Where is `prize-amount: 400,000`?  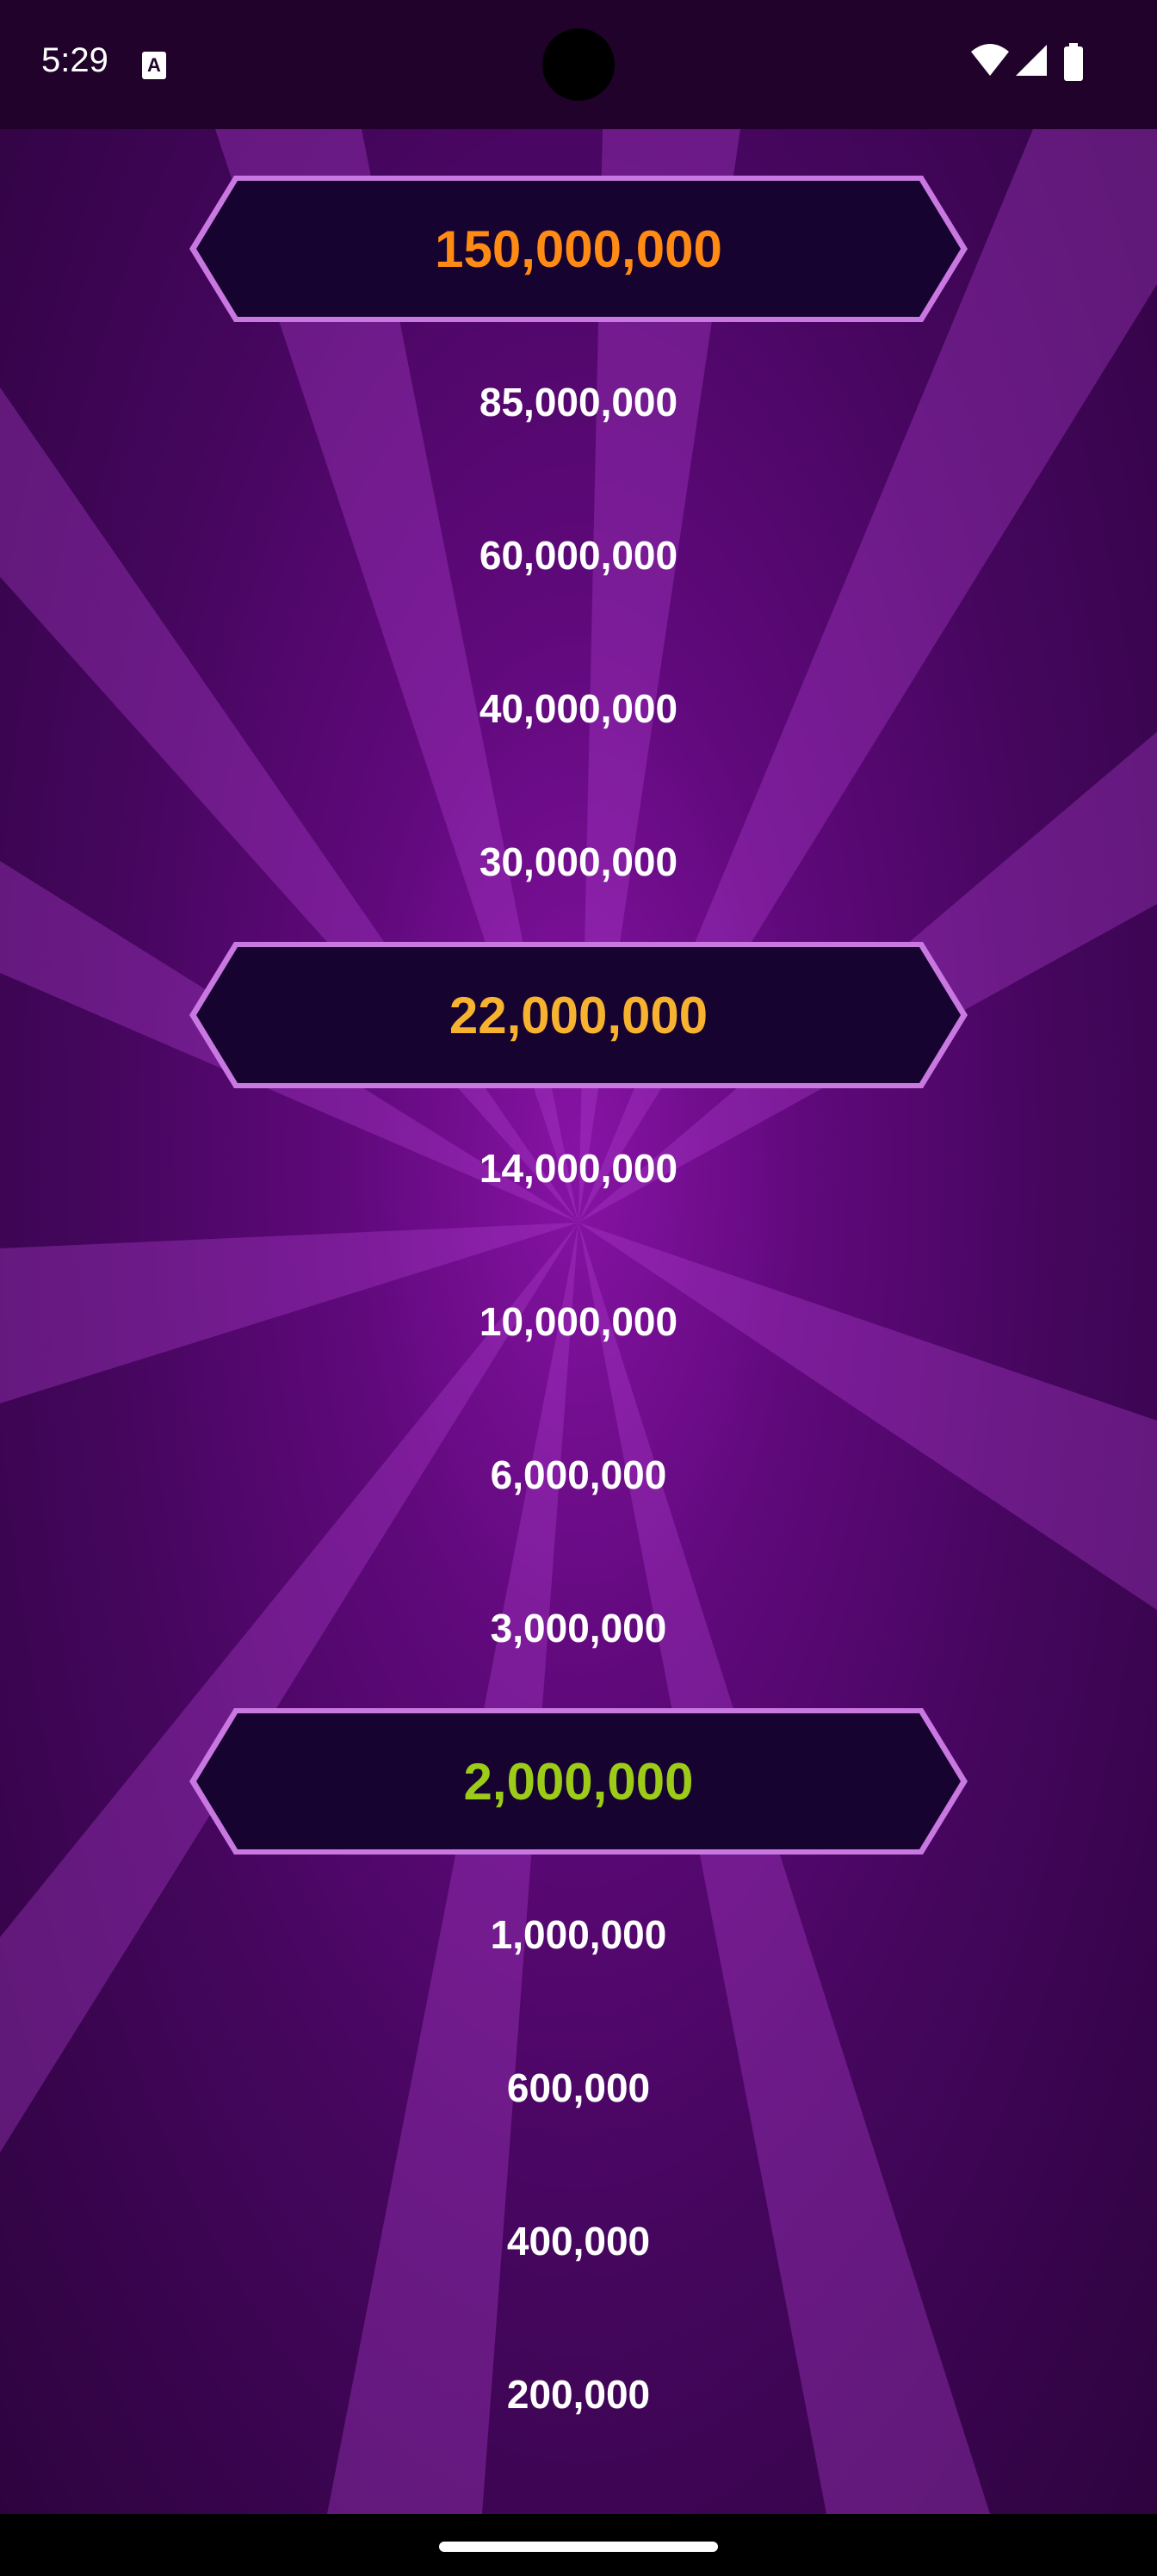
prize-amount: 400,000 is located at coordinates (579, 2241).